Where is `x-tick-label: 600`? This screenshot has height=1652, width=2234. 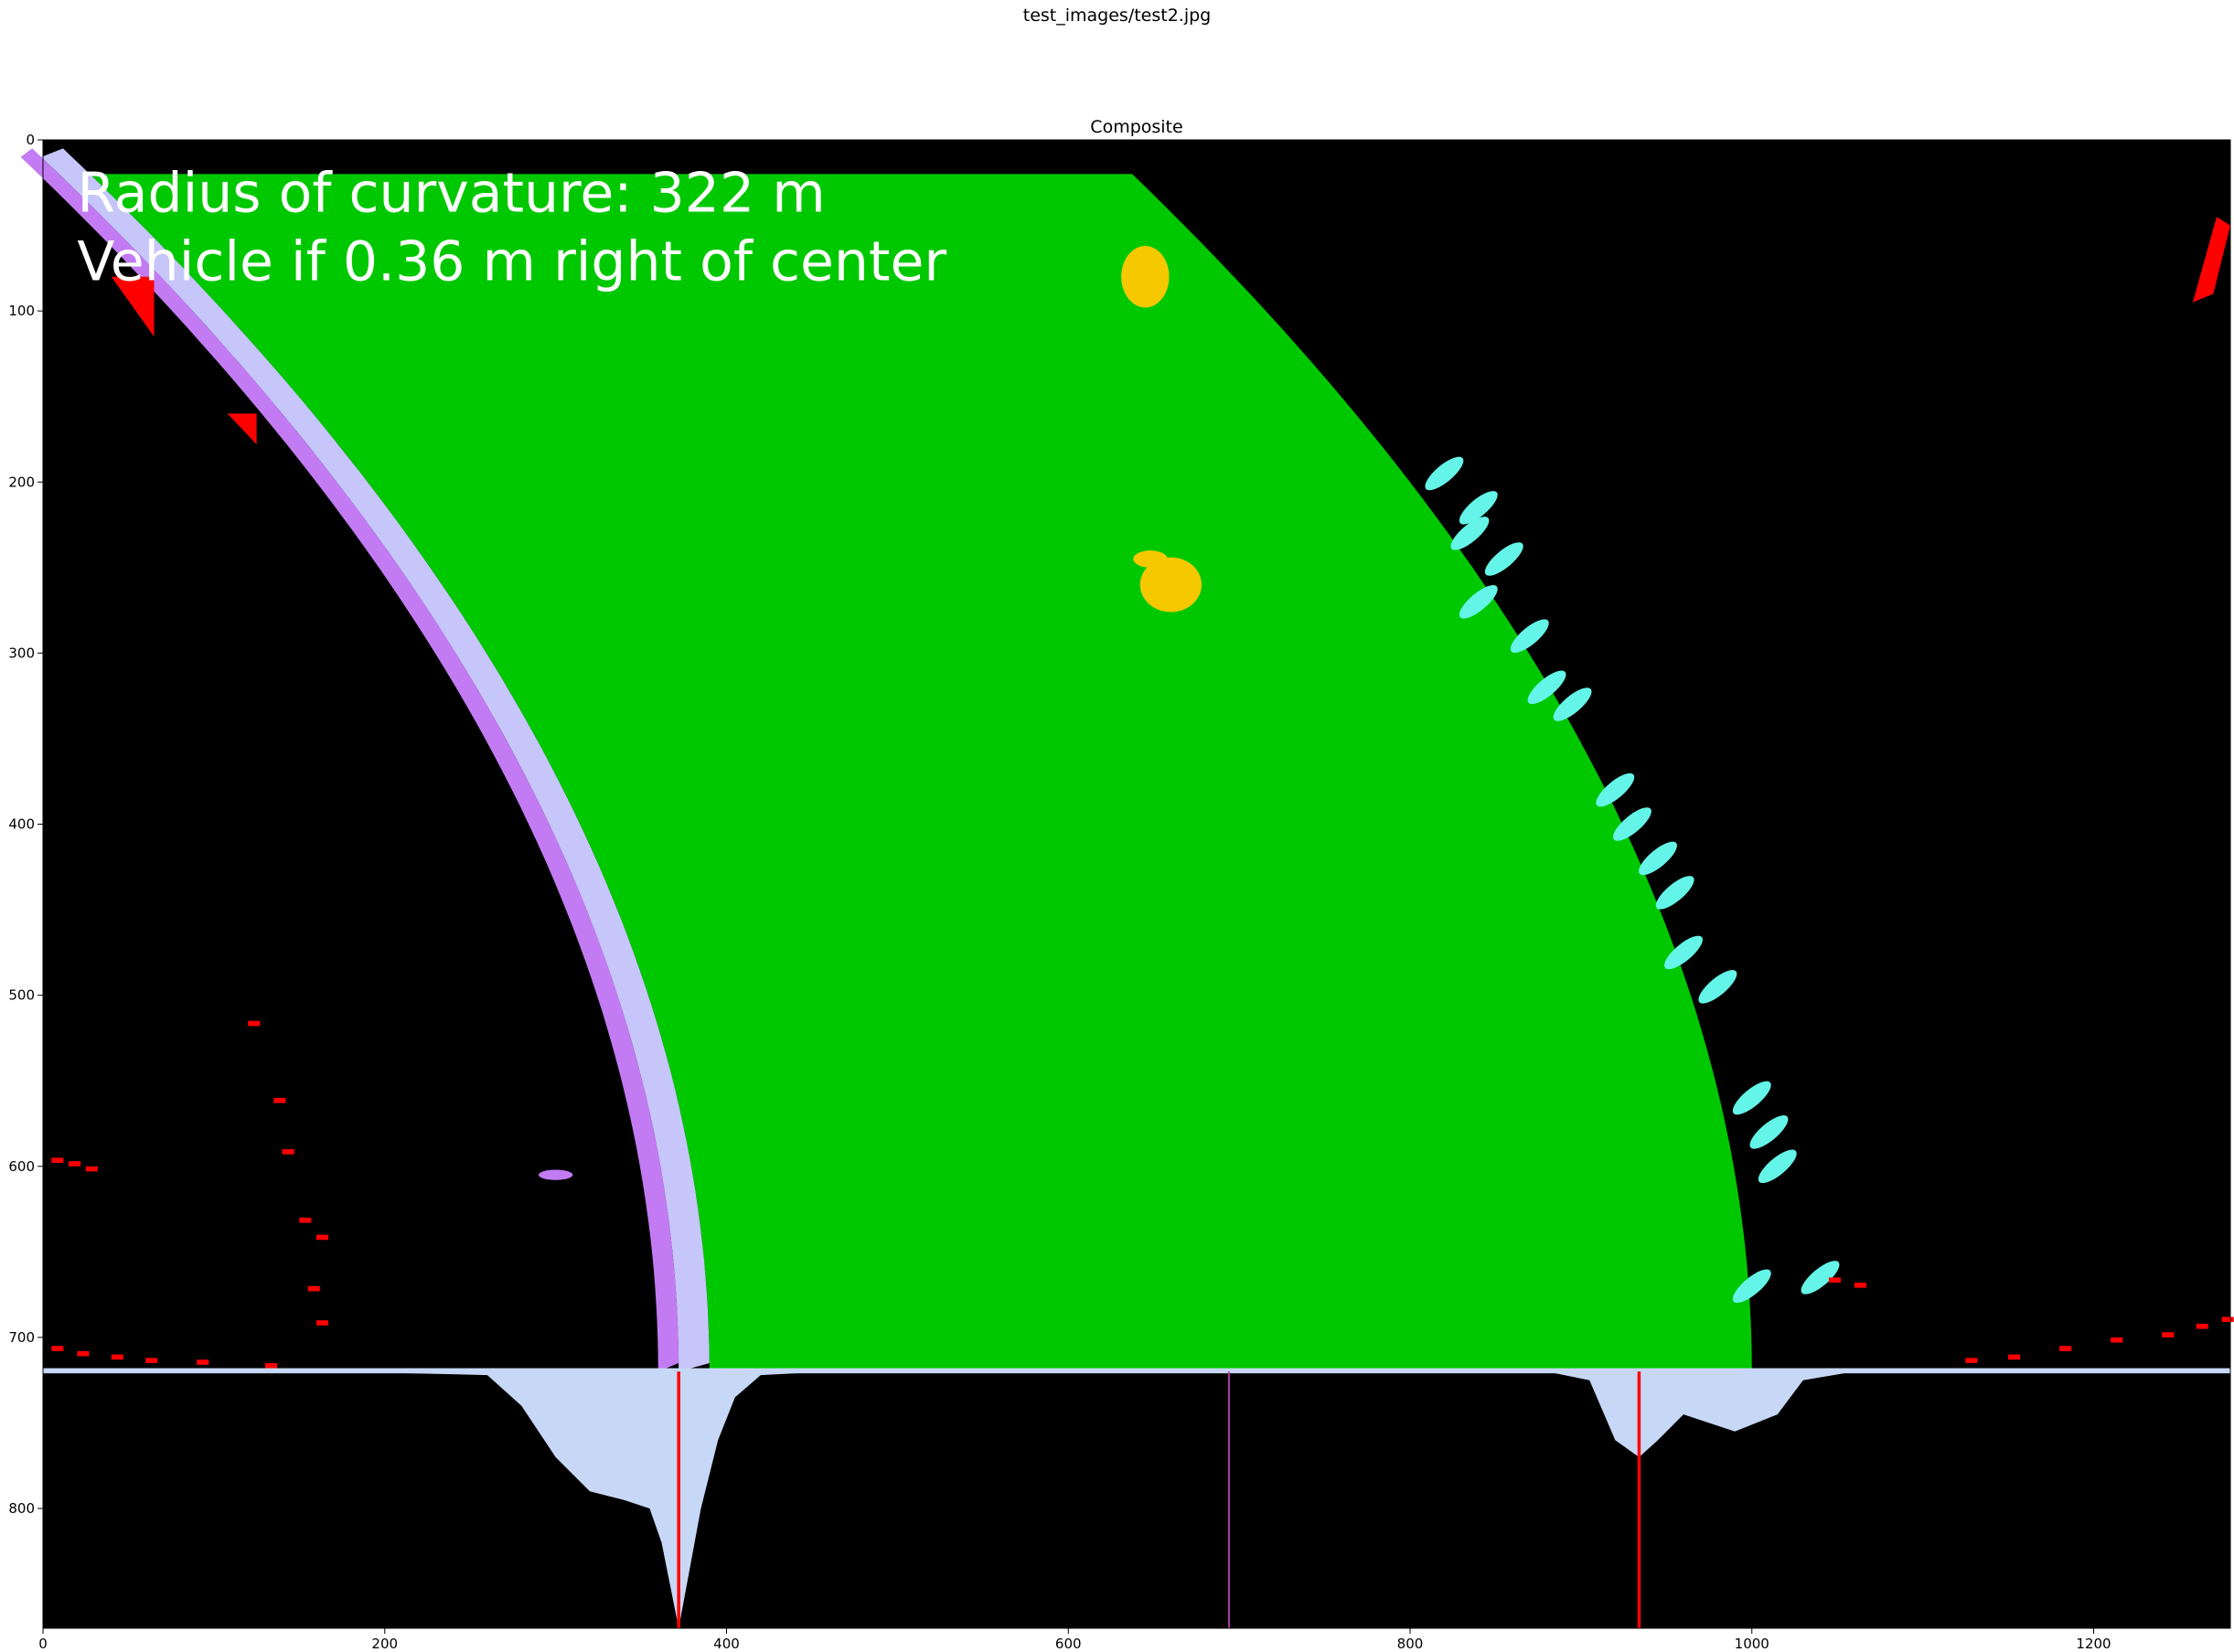
x-tick-label: 600 is located at coordinates (1068, 1644).